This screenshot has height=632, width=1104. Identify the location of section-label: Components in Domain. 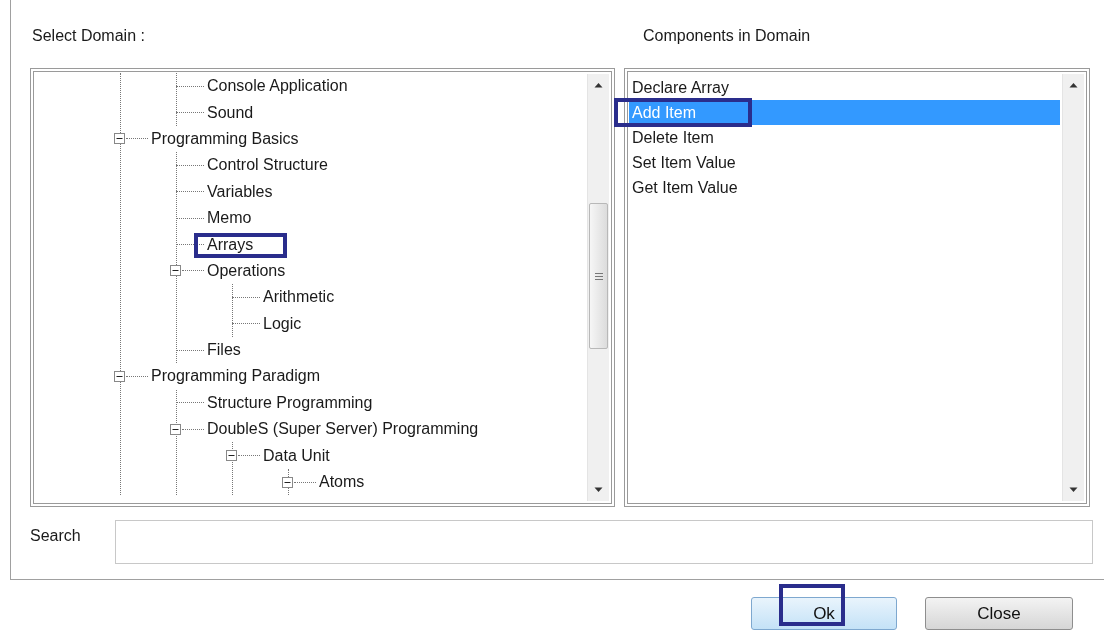
(727, 36).